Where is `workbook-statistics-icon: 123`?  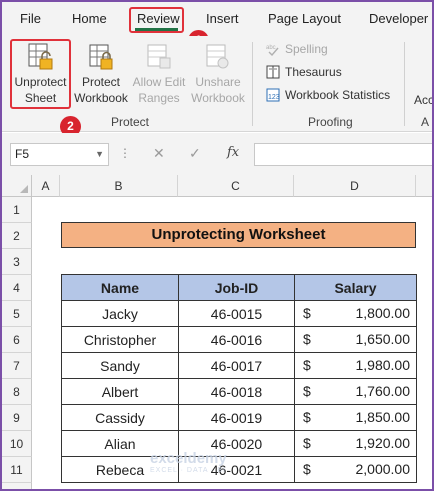 workbook-statistics-icon: 123 is located at coordinates (273, 95).